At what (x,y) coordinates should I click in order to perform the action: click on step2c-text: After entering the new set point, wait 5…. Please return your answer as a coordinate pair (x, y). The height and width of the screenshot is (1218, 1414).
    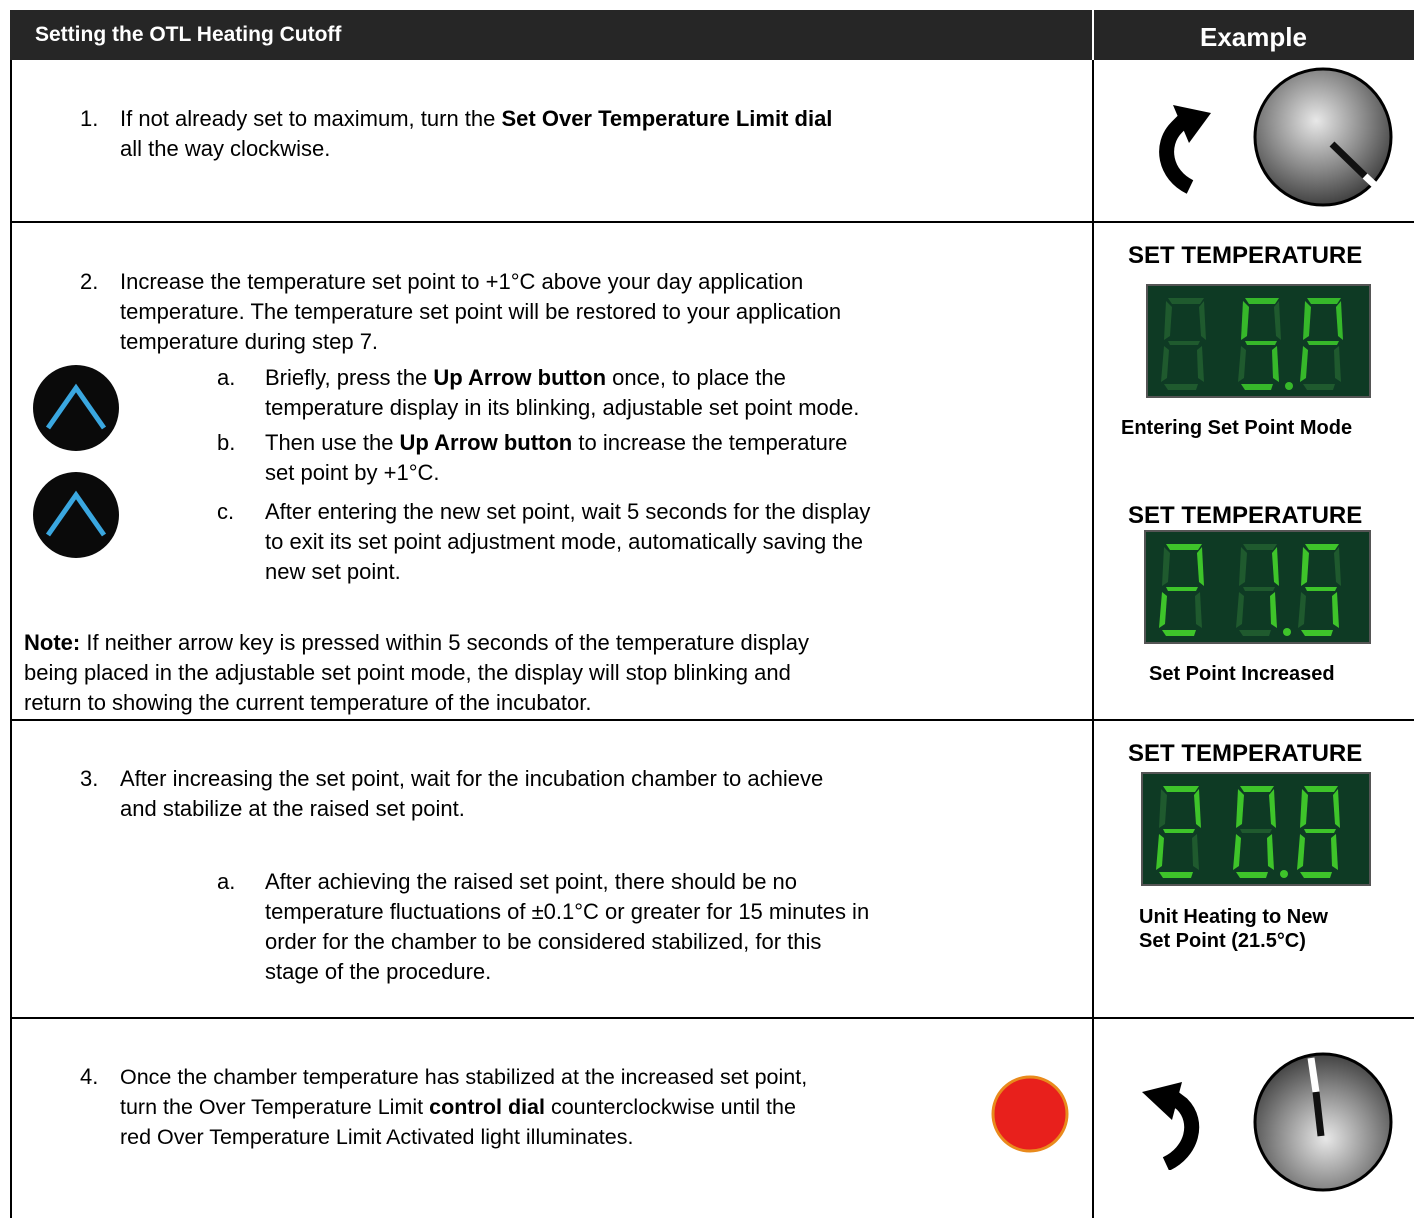
    Looking at the image, I should click on (568, 541).